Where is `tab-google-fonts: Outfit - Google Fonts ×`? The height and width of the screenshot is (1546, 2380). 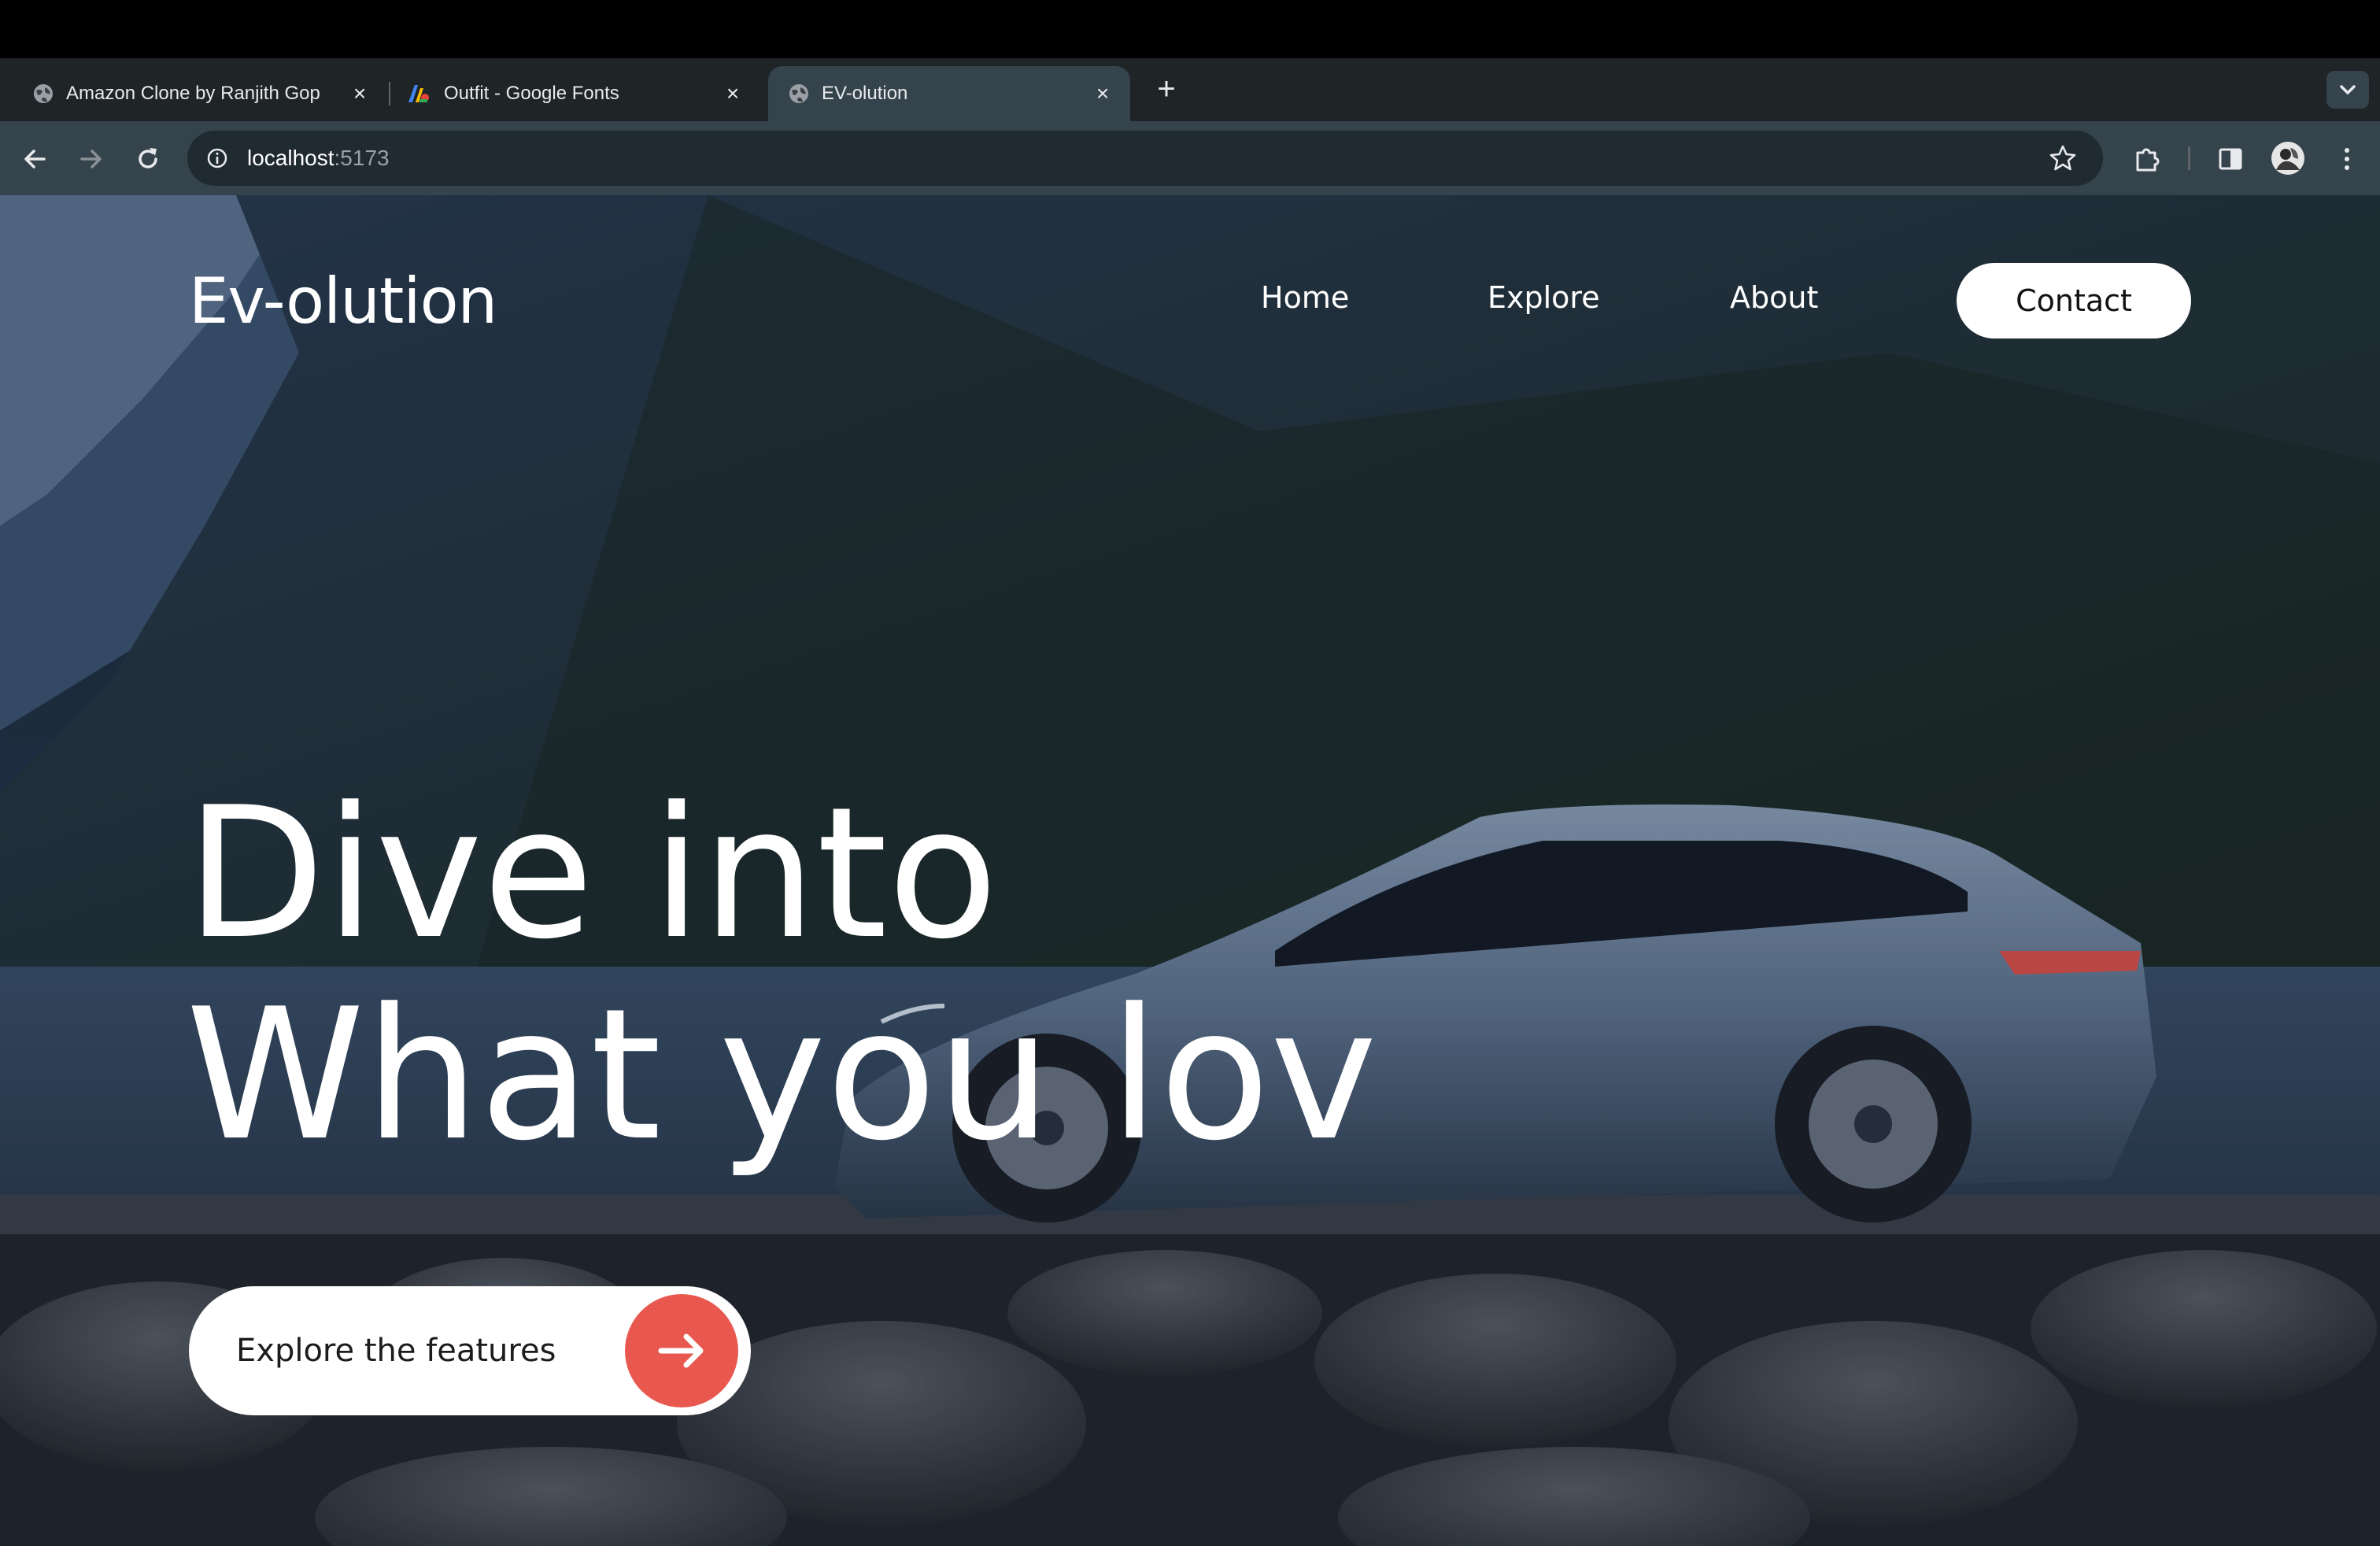
tab-google-fonts: Outfit - Google Fonts × is located at coordinates (571, 94).